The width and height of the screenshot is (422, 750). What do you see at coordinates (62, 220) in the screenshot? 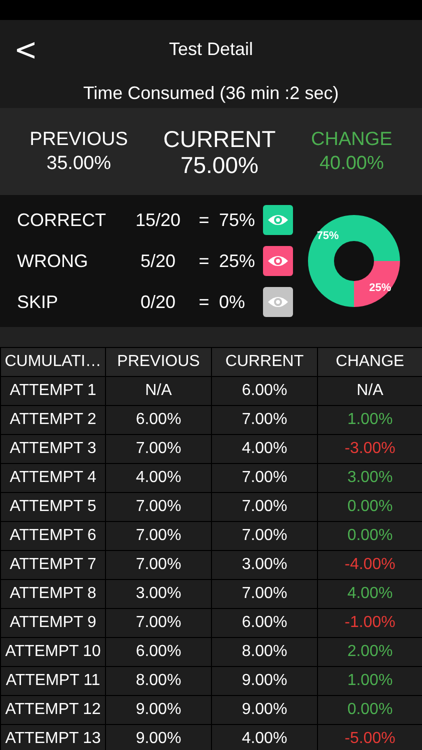
I see `stat-label: CORRECT` at bounding box center [62, 220].